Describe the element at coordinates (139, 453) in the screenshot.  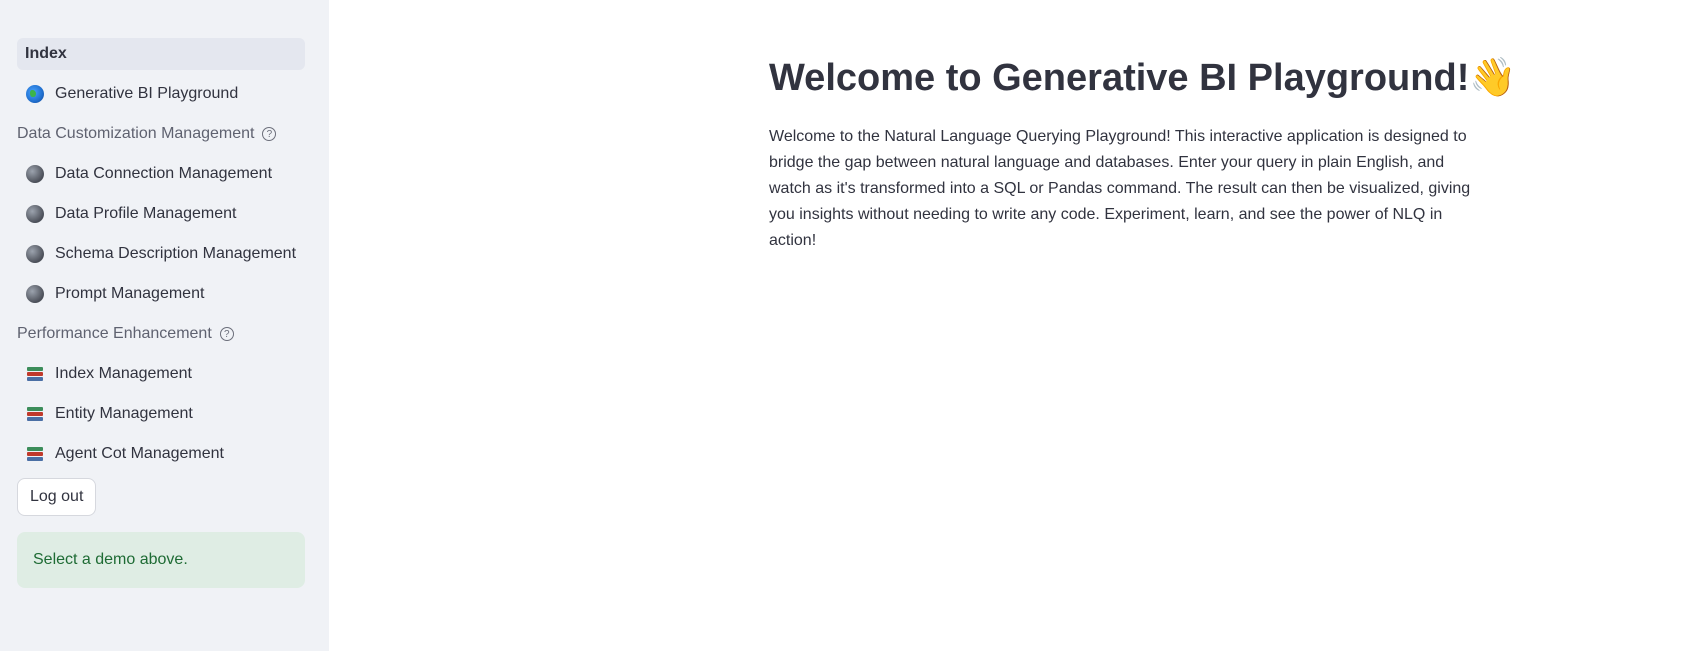
I see `sidebar-item-label: Agent Cot Management` at that location.